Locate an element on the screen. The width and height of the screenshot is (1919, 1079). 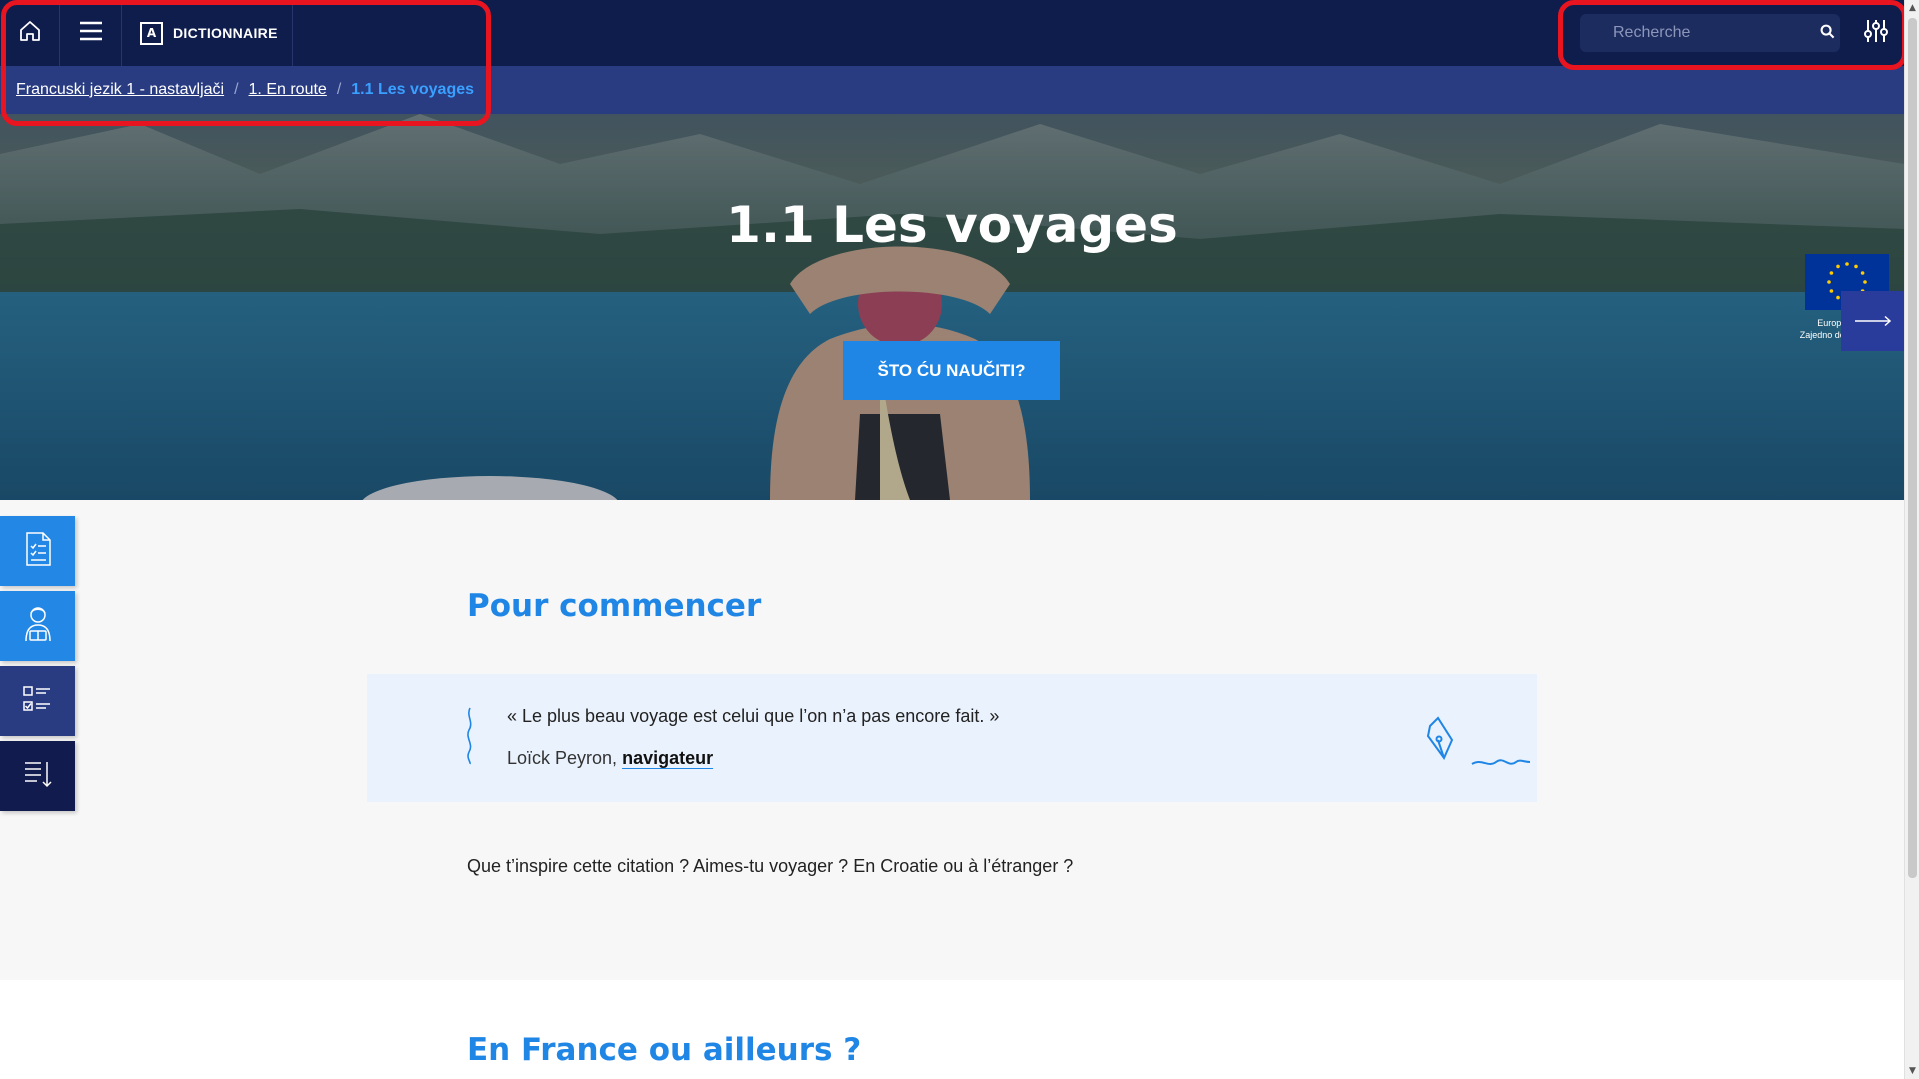
scrollbar: ▲ ▼ is located at coordinates (1911, 539).